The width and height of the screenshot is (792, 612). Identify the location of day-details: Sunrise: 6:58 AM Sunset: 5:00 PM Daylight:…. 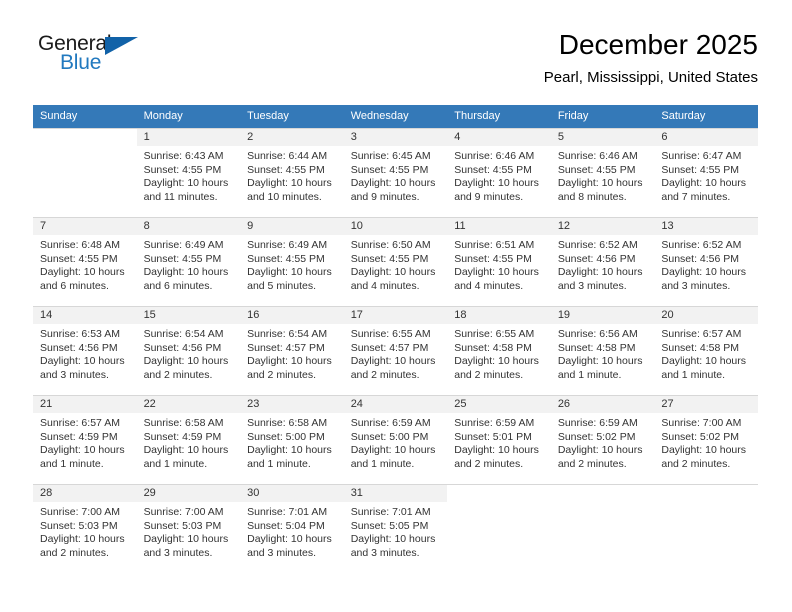
(292, 442).